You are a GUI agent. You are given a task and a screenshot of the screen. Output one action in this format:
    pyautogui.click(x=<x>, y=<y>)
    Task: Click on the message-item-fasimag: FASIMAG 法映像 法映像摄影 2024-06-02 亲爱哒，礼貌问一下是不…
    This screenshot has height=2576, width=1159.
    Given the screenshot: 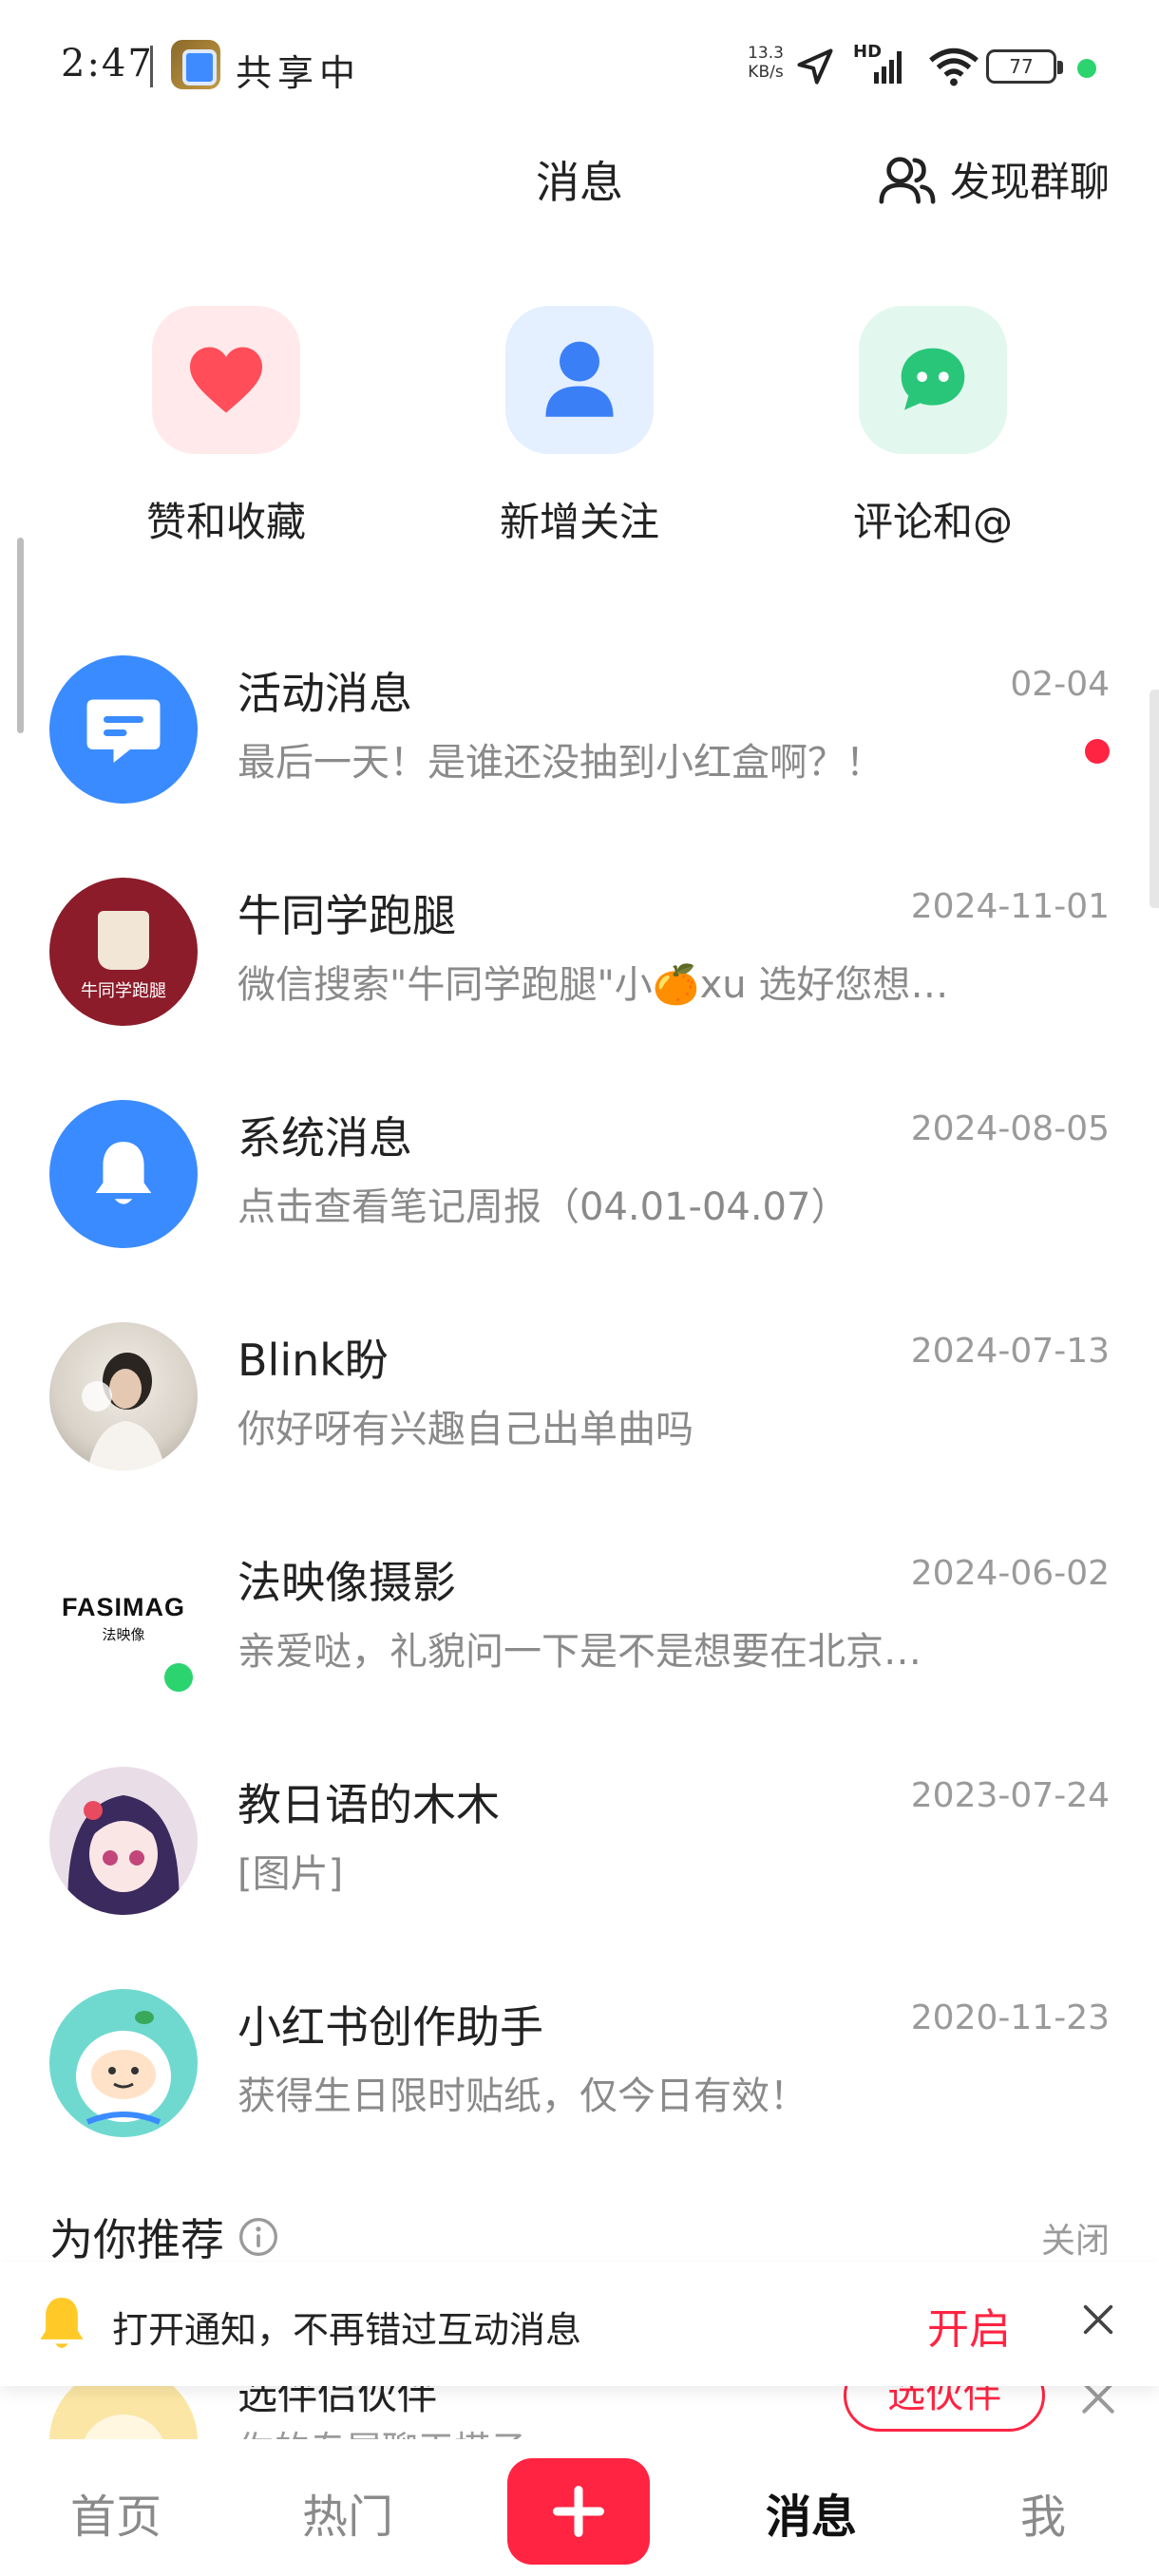 What is the action you would take?
    pyautogui.click(x=579, y=1606)
    